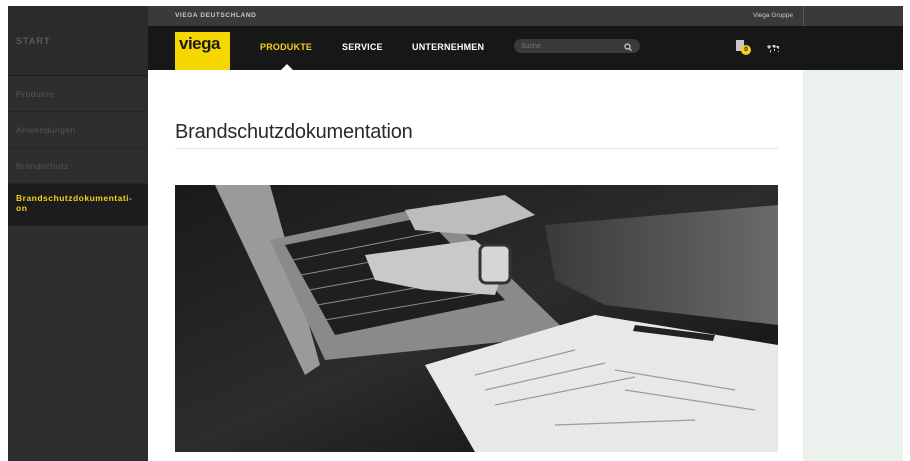  Describe the element at coordinates (78, 166) in the screenshot. I see `sidebar-item-brandschutz: Brandschutz` at that location.